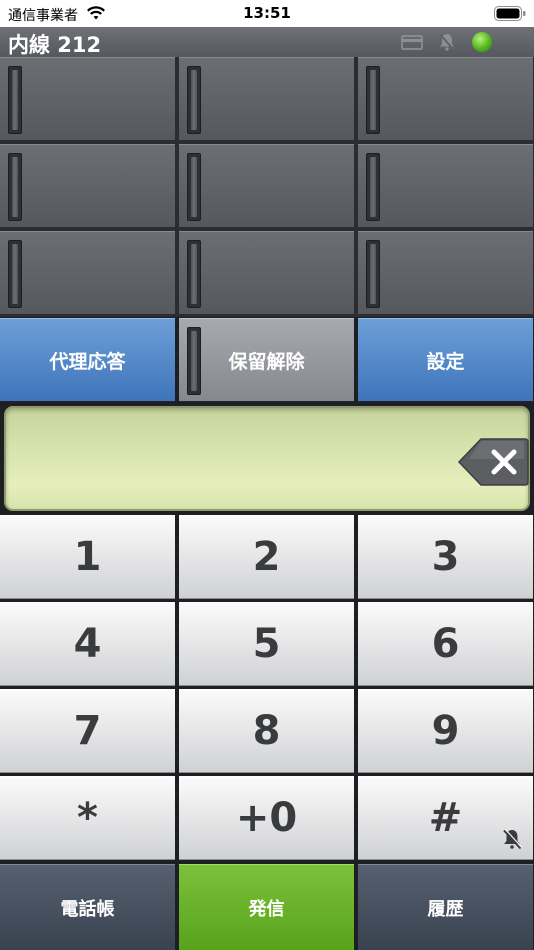  I want to click on settings-label: 設定, so click(445, 361).